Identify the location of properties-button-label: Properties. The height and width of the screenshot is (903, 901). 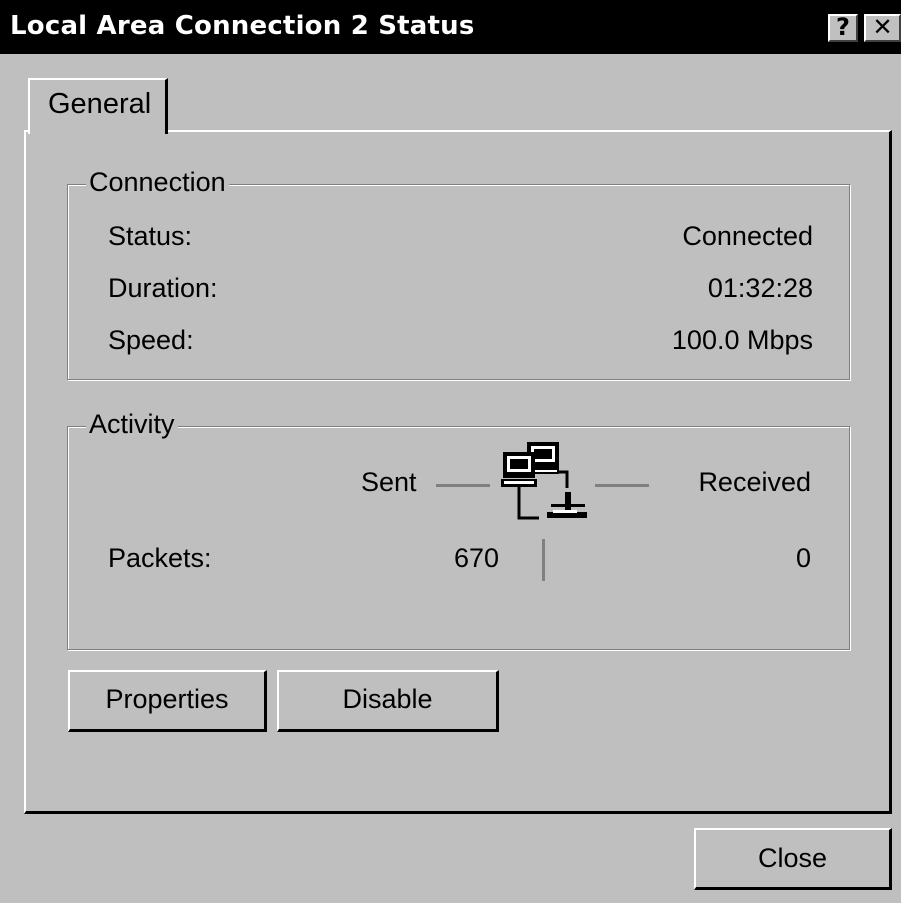
(167, 699).